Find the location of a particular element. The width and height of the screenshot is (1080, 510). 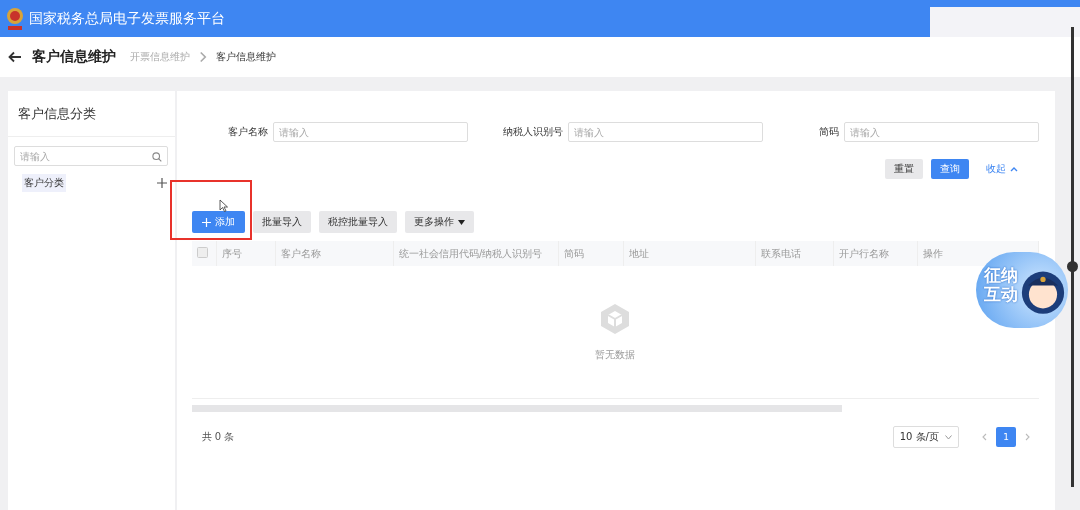

reset-button: 重置 is located at coordinates (904, 169).